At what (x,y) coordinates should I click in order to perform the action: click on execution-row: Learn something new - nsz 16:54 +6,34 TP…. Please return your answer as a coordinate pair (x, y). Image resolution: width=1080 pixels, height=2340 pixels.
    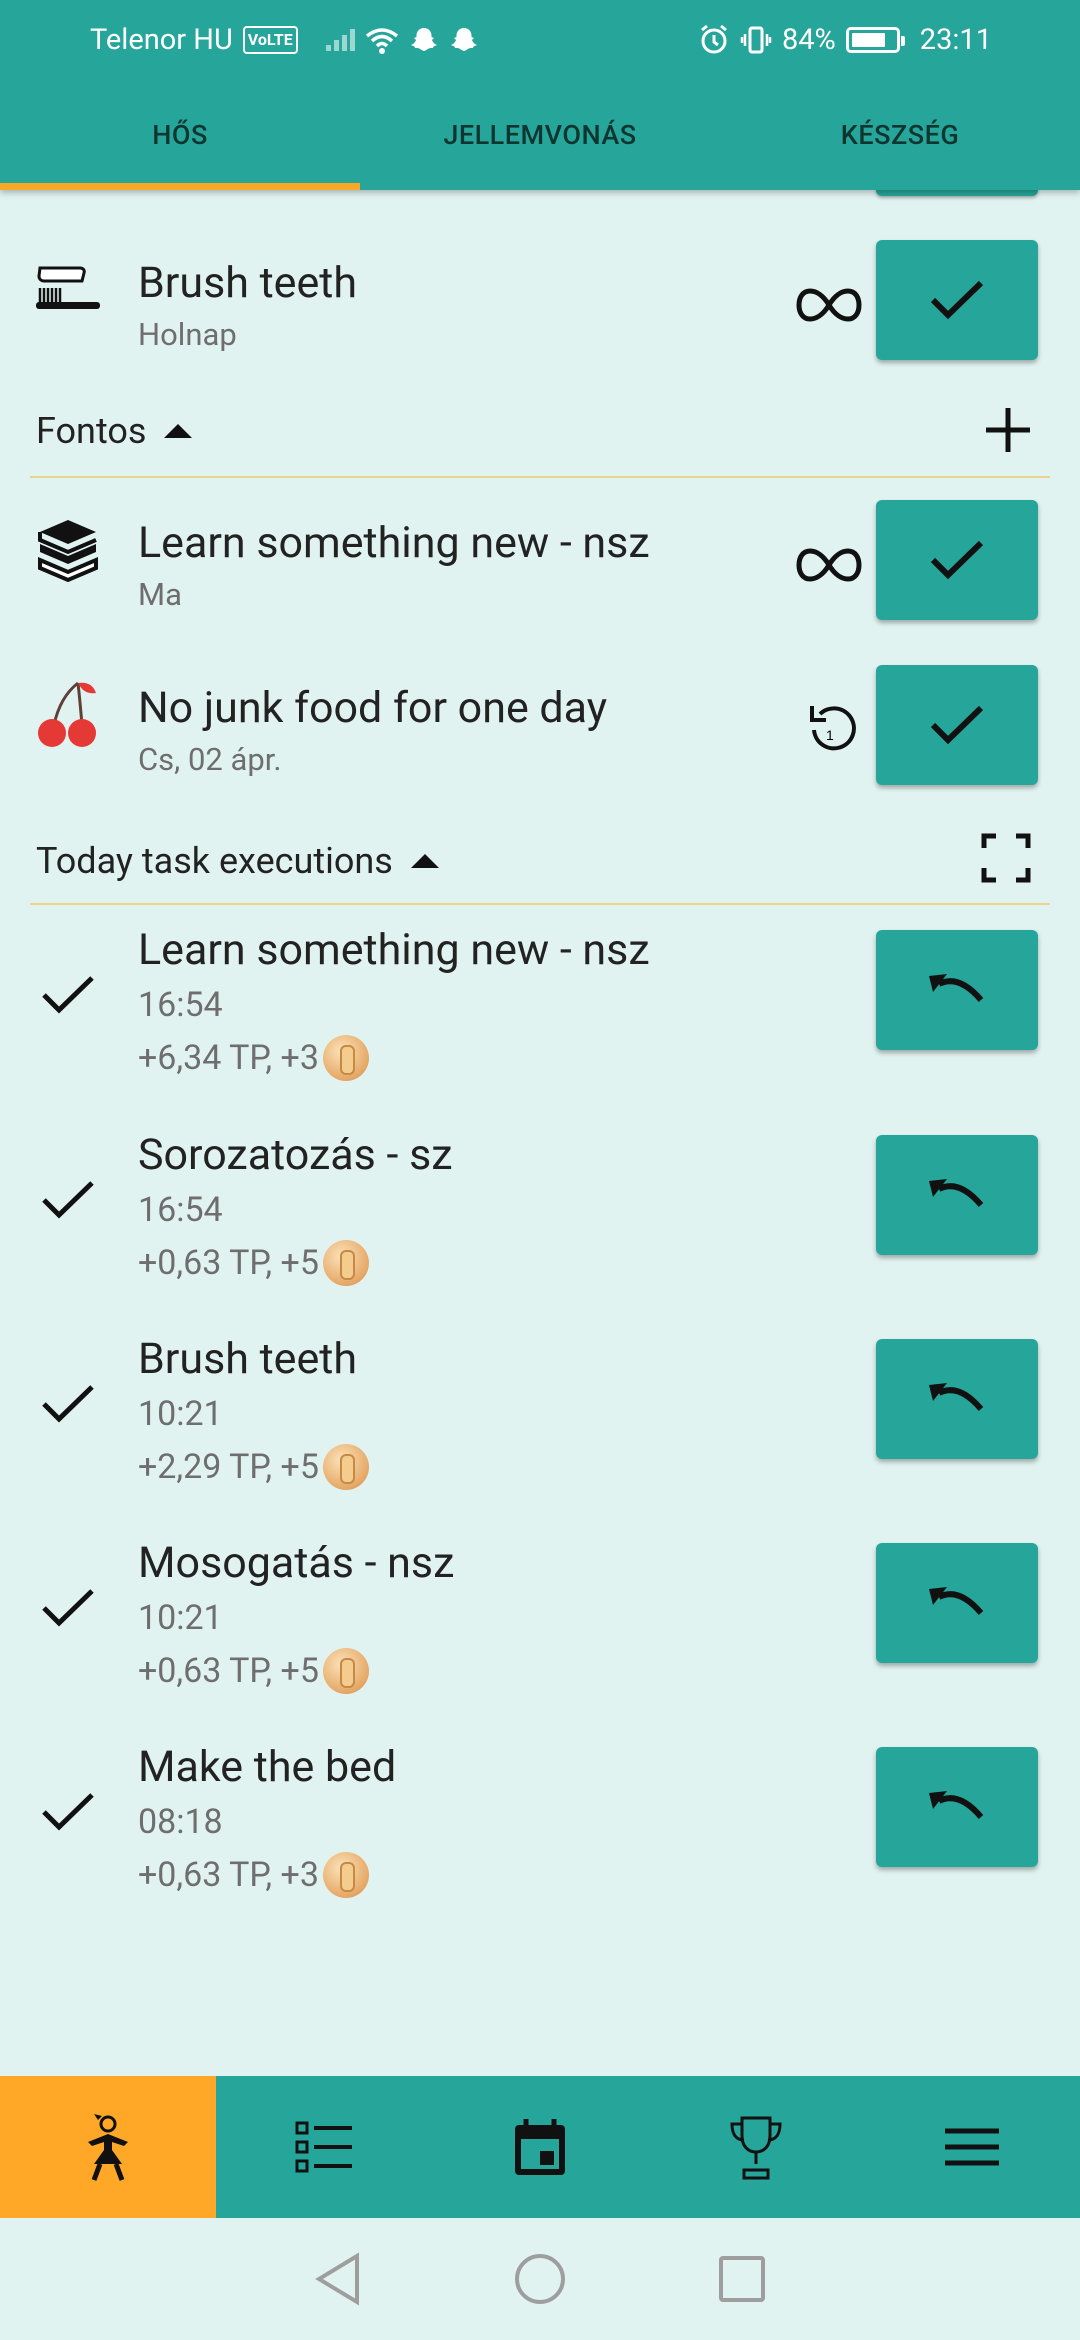
    Looking at the image, I should click on (540, 1022).